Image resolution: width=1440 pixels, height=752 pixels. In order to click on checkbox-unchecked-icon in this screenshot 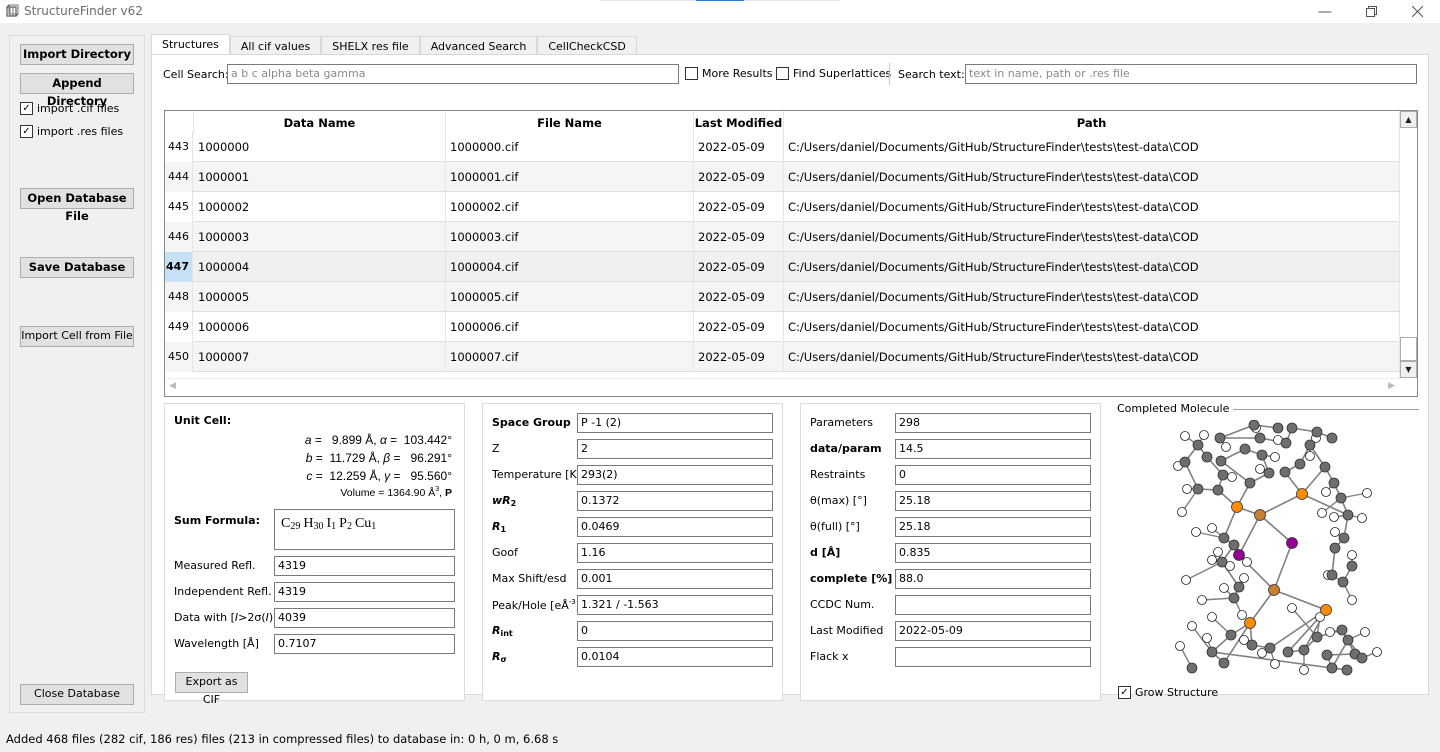, I will do `click(691, 73)`.